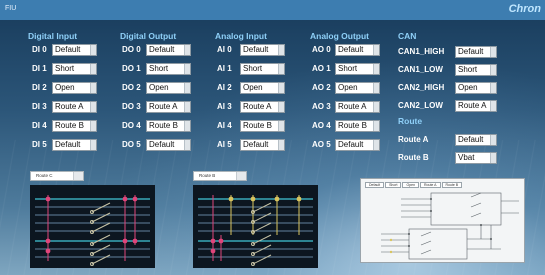 The image size is (545, 275). I want to click on di-select-2: Open, so click(74, 88).